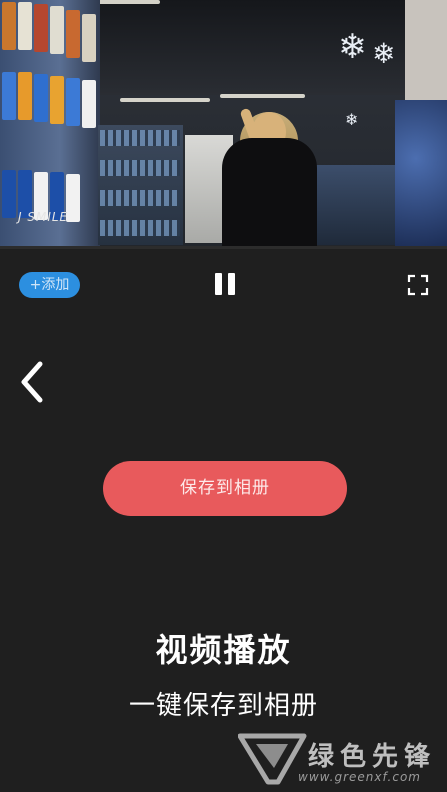 The width and height of the screenshot is (447, 792). I want to click on fullscreen-button, so click(418, 285).